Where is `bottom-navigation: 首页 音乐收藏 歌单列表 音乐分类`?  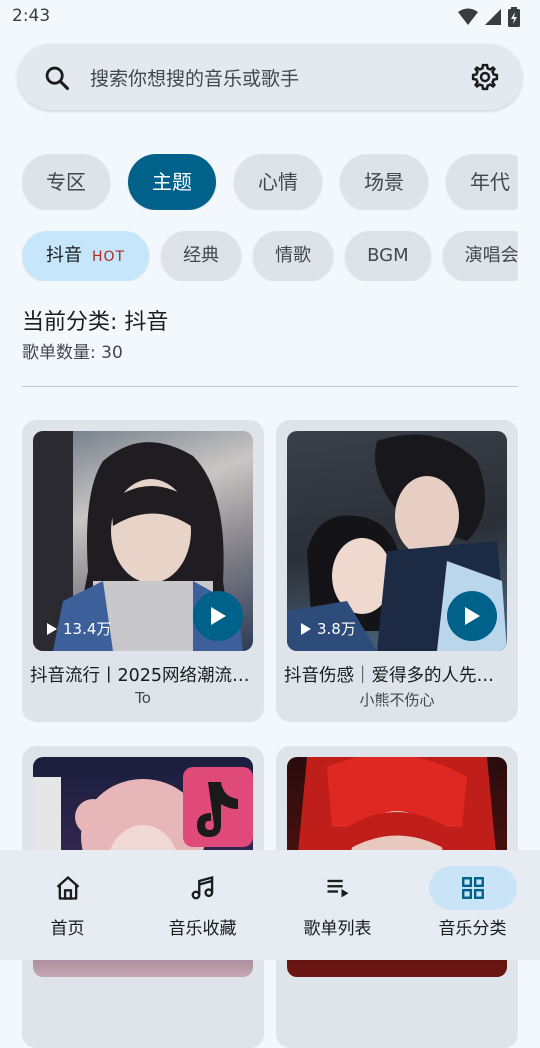 bottom-navigation: 首页 音乐收藏 歌单列表 音乐分类 is located at coordinates (270, 905).